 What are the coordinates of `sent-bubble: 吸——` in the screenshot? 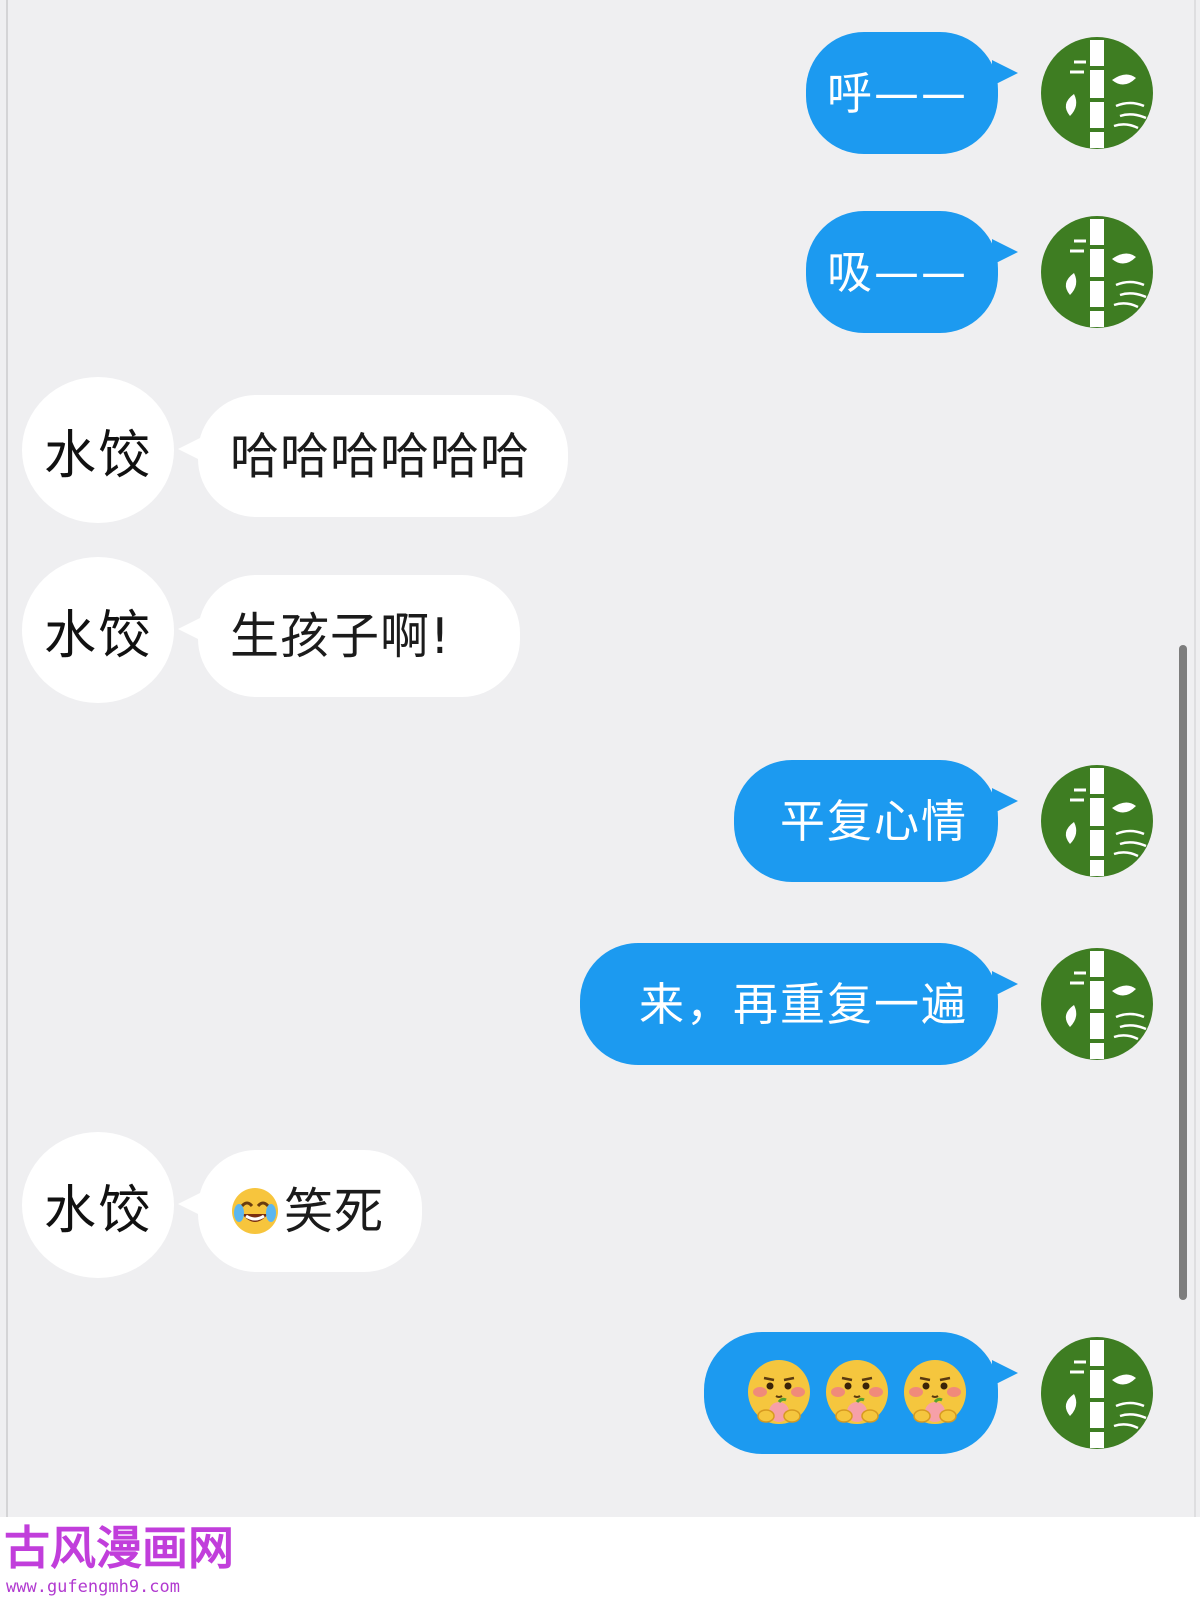 It's located at (902, 272).